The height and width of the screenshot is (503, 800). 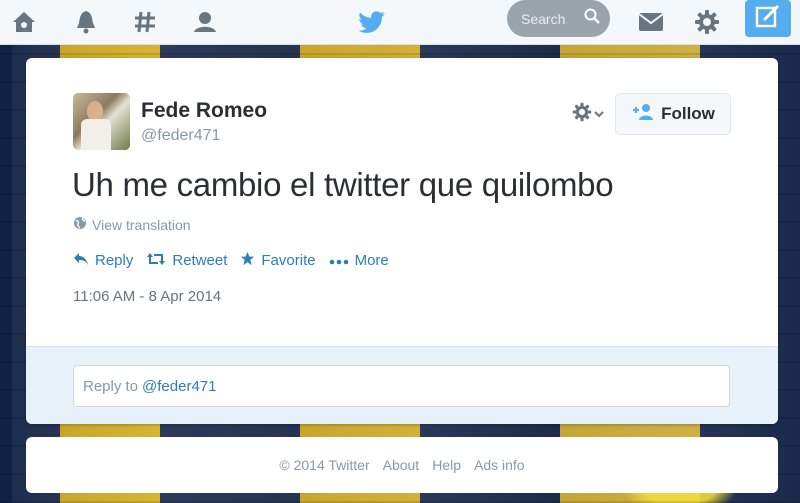 I want to click on settings-icon, so click(x=707, y=22).